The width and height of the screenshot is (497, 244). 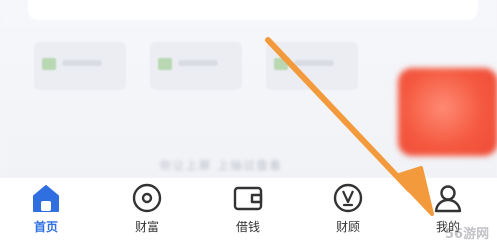 I want to click on tab-wealth: 财富, so click(x=147, y=211).